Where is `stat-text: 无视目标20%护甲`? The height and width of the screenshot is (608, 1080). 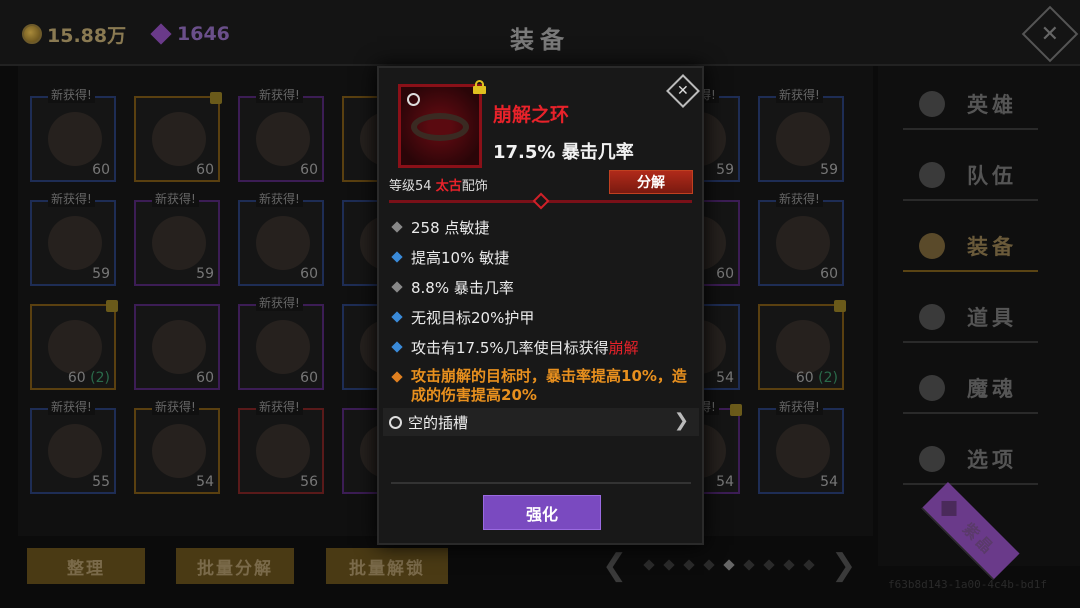 stat-text: 无视目标20%护甲 is located at coordinates (473, 318).